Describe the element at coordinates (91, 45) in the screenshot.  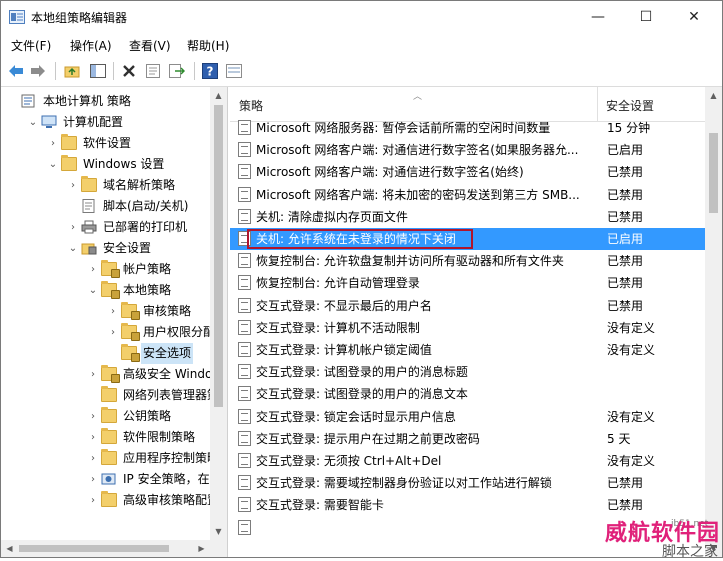
I see `menu-action: 操作(A)` at that location.